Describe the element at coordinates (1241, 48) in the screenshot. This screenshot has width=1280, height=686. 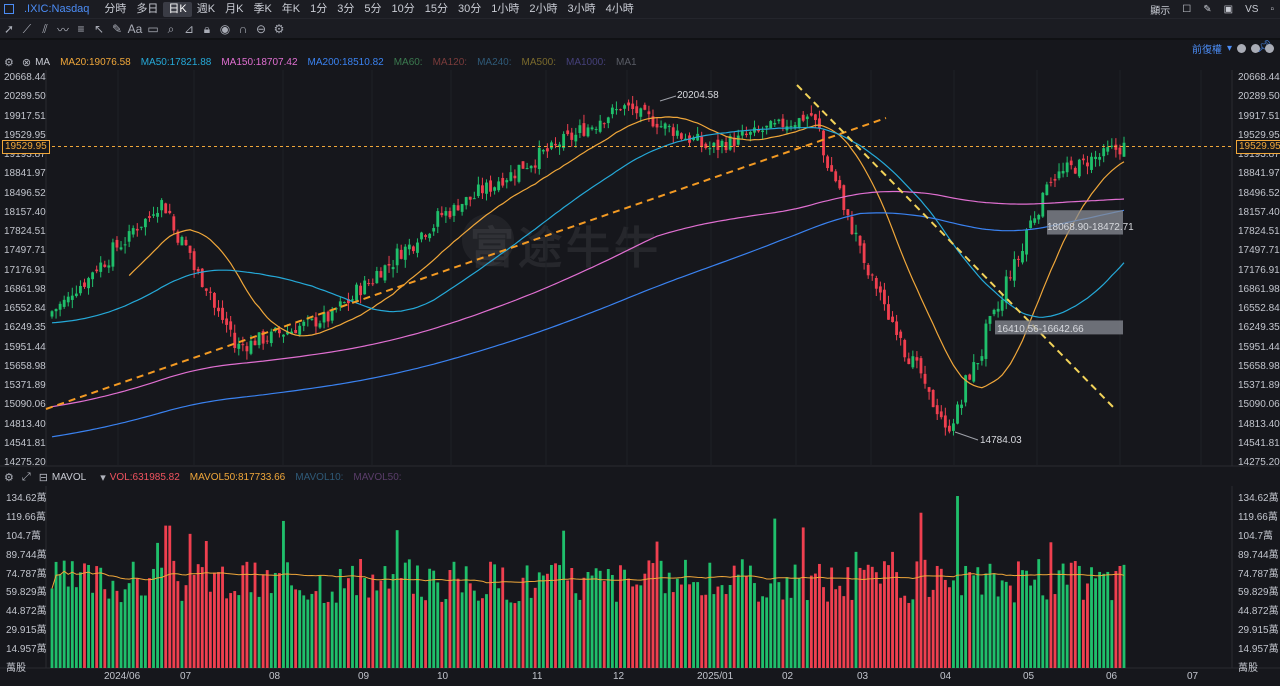
I see `minimize-icon` at that location.